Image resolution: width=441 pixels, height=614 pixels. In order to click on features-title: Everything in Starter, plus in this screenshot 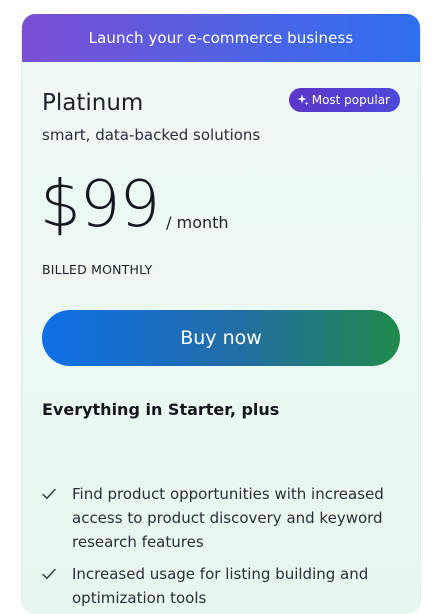, I will do `click(161, 409)`.